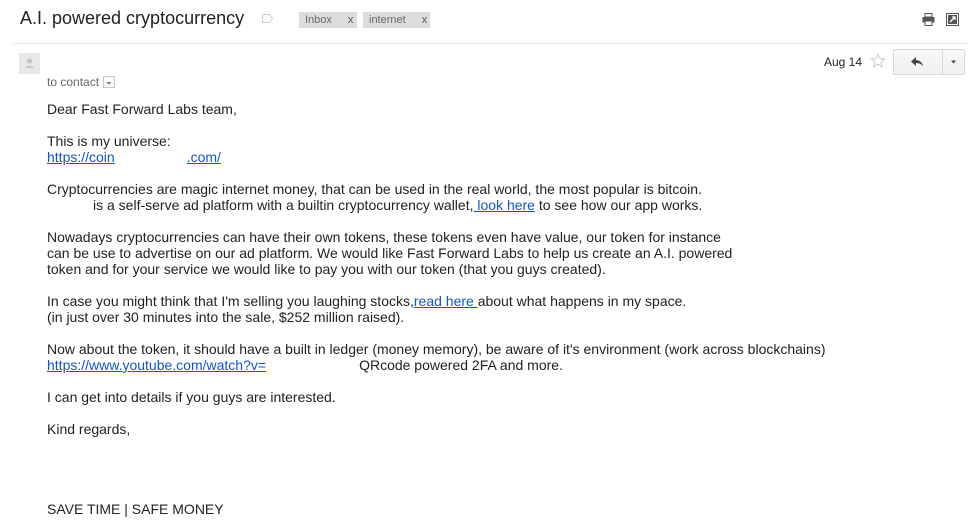 The height and width of the screenshot is (532, 977). I want to click on more-options-button, so click(953, 62).